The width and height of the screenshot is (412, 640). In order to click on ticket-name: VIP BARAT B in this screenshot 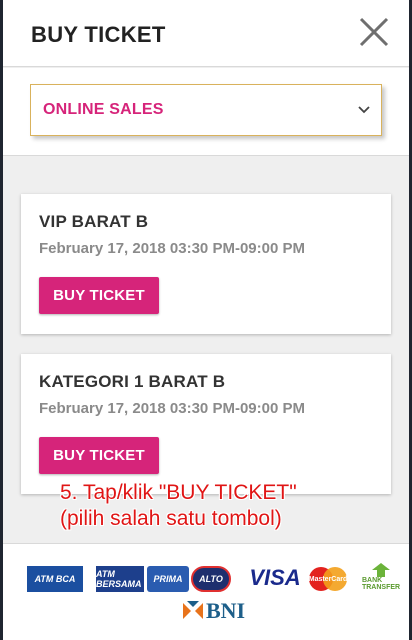, I will do `click(94, 221)`.